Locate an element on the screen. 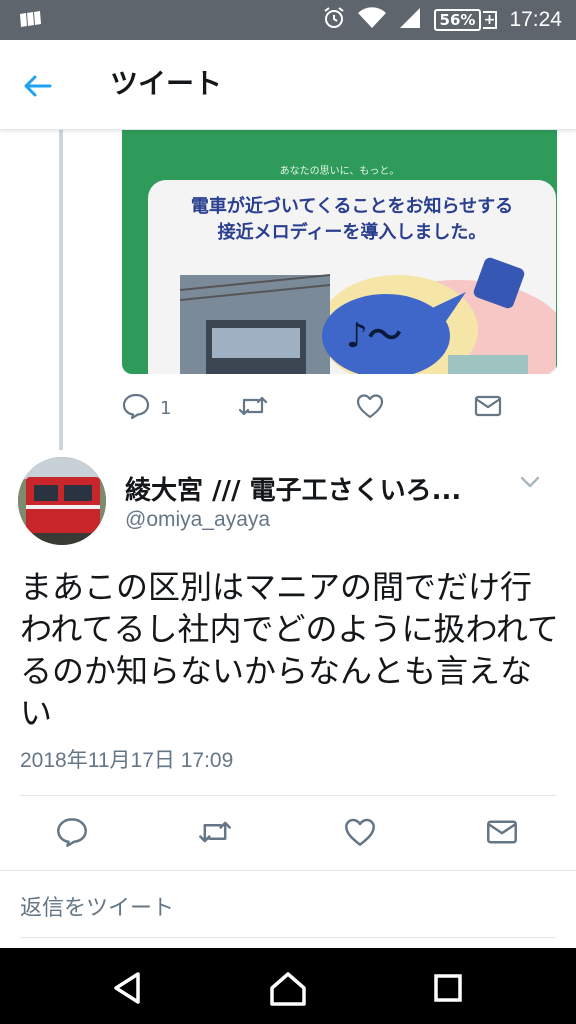 The image size is (576, 1024). back-button is located at coordinates (38, 86).